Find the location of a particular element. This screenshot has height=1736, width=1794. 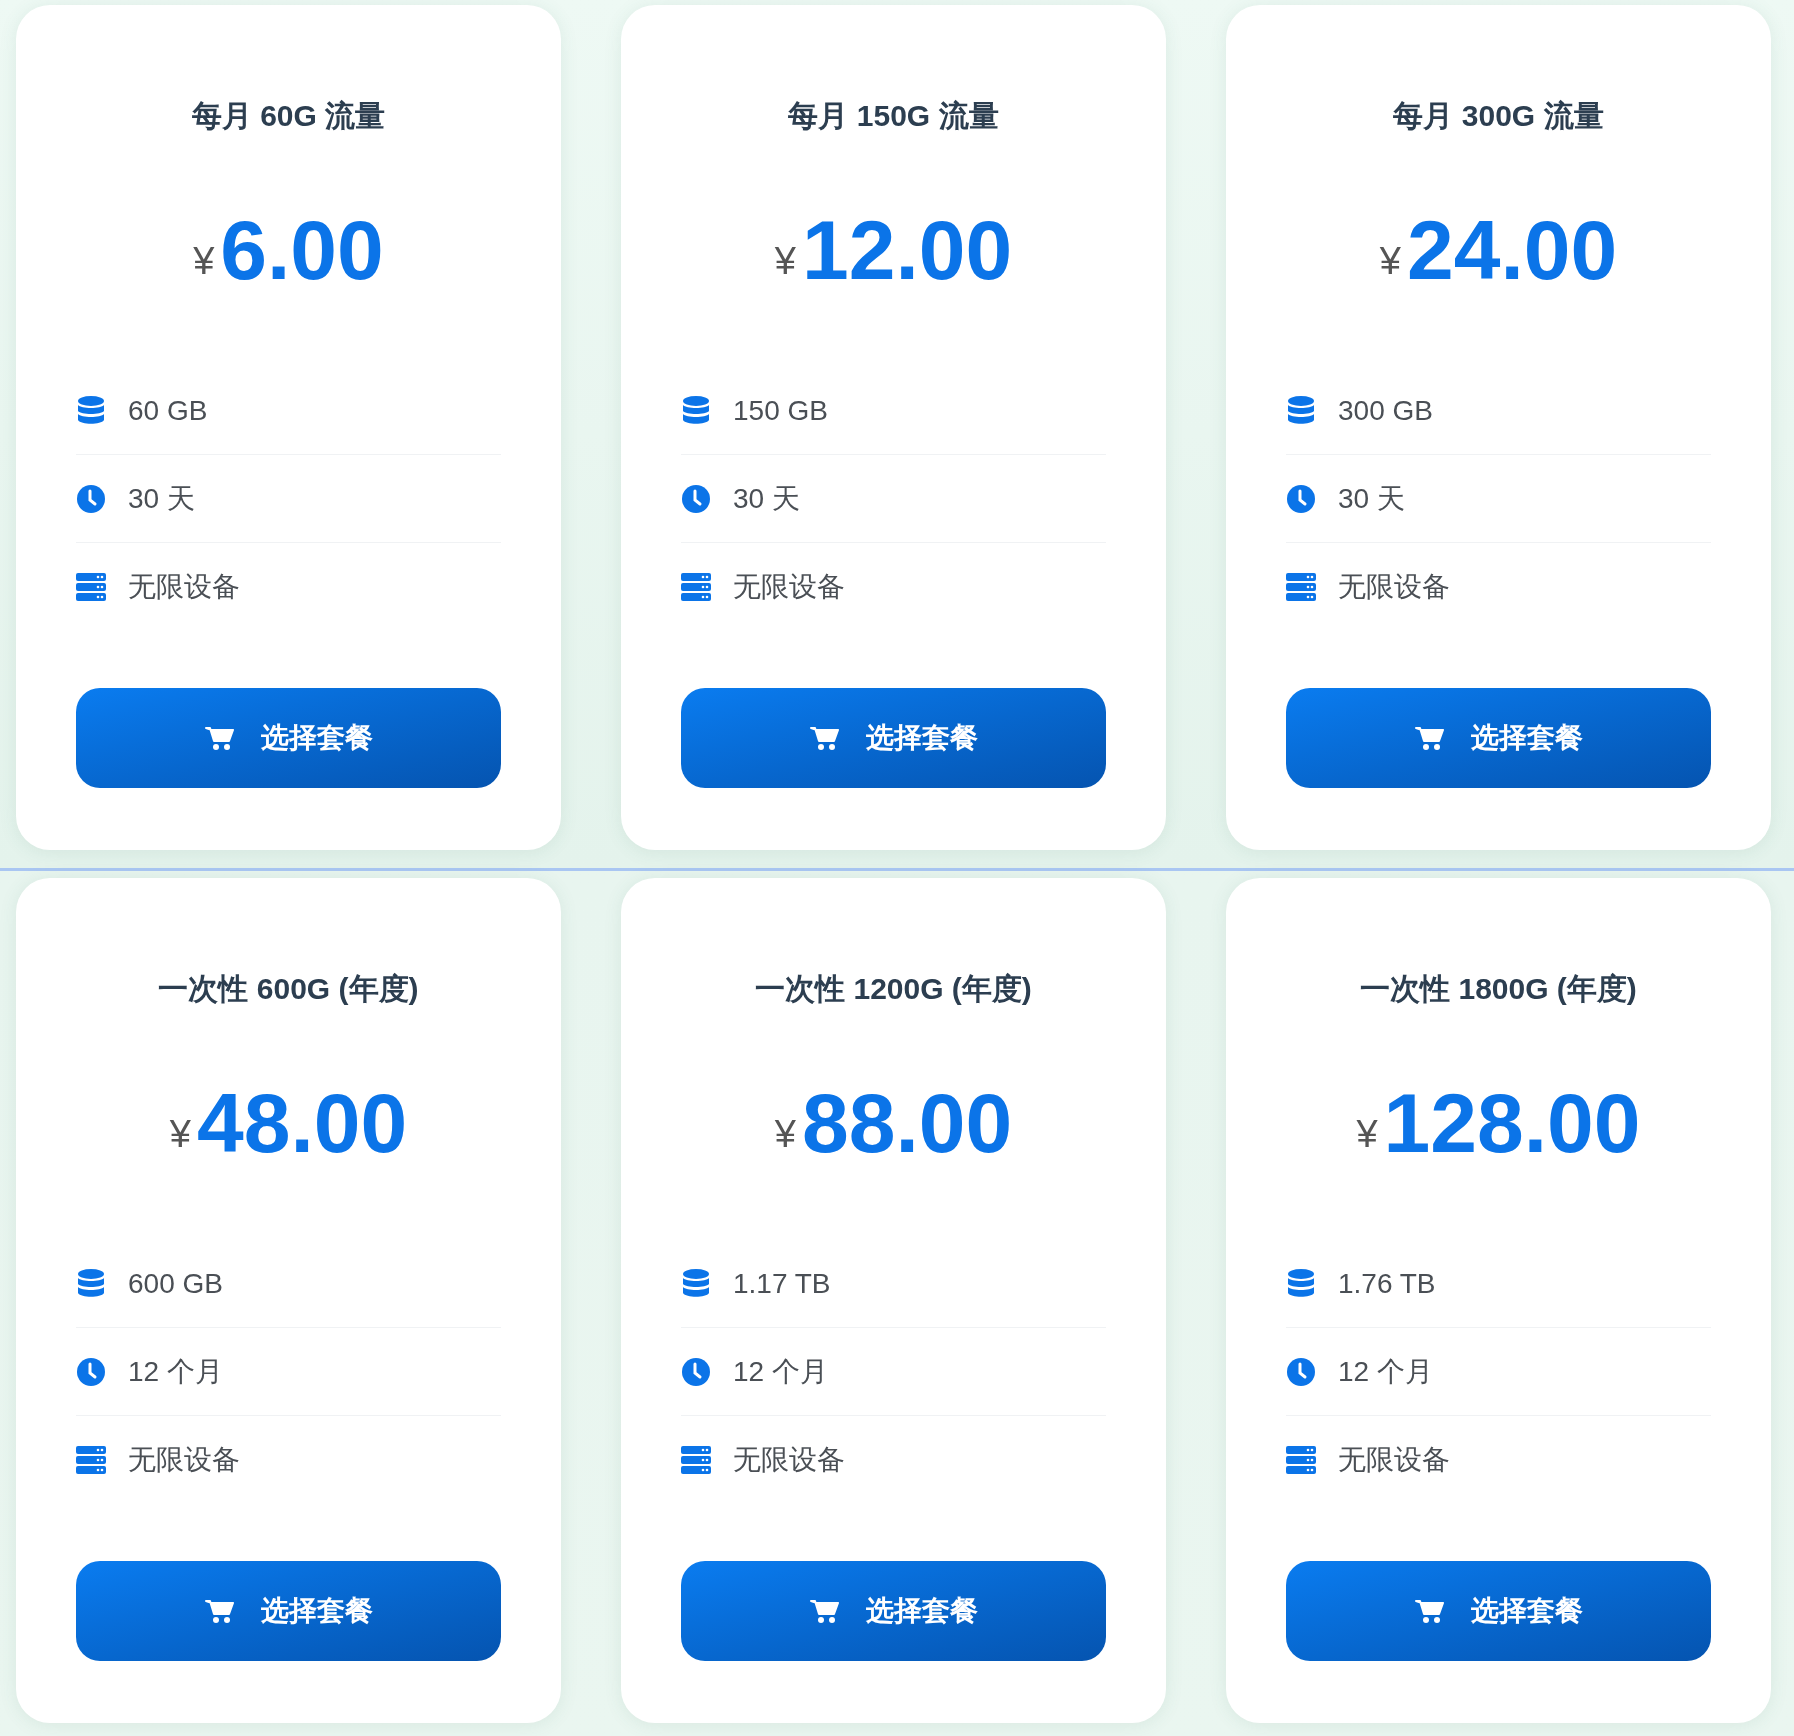

feature-text: 60 GB is located at coordinates (168, 410).